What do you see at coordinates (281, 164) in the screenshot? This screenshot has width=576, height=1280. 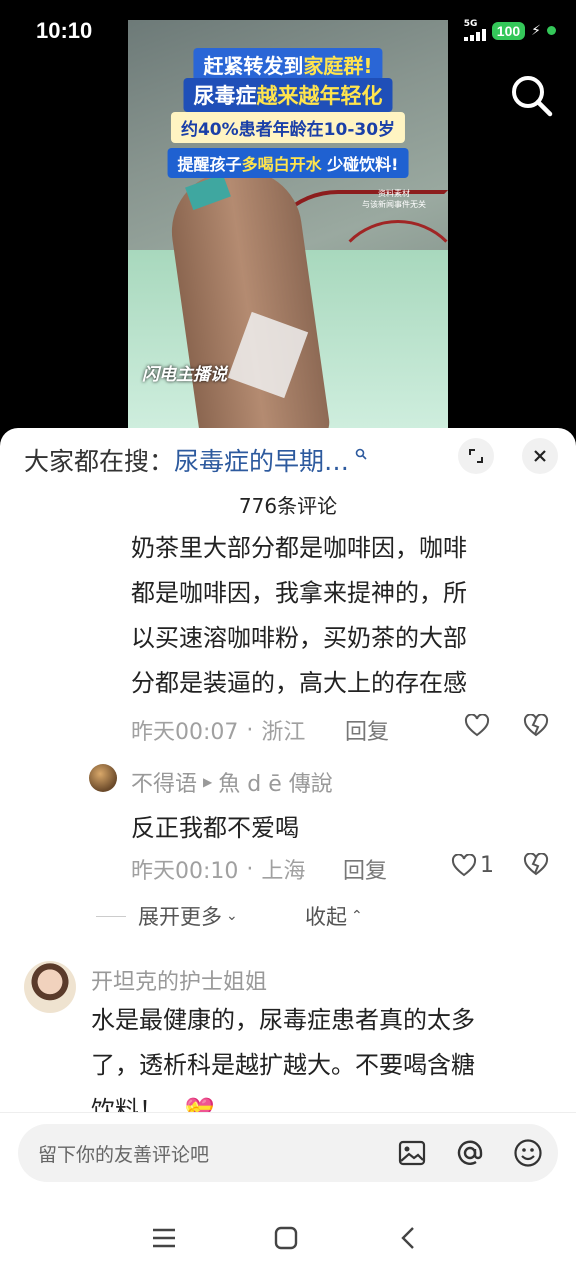 I see `banner-4-text-b: 多喝白开水` at bounding box center [281, 164].